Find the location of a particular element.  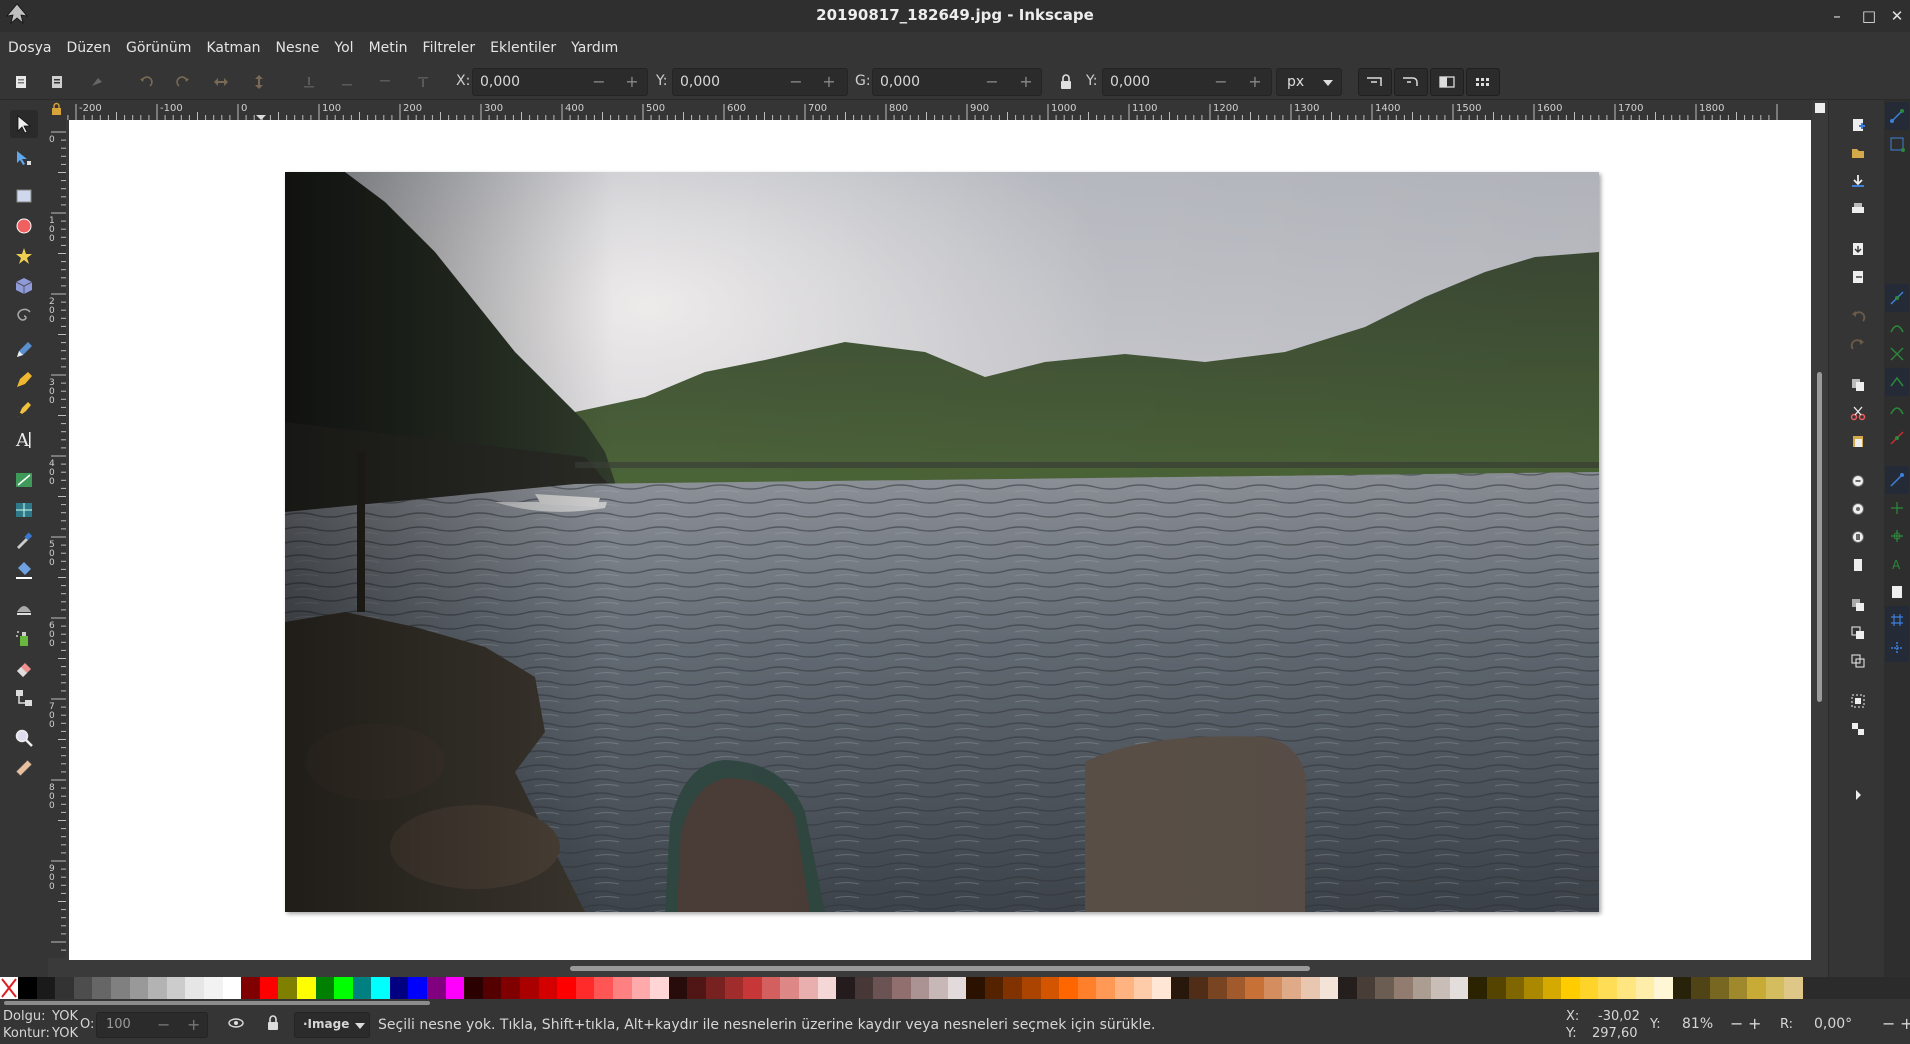

x-decrement: − is located at coordinates (599, 82).